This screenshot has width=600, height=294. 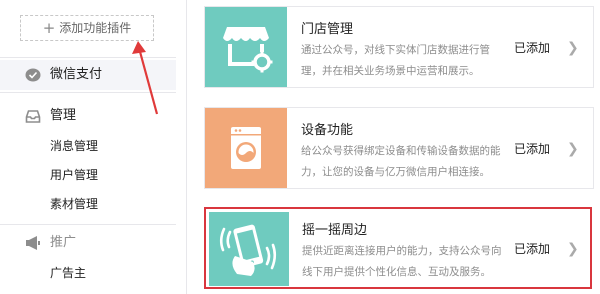 What do you see at coordinates (395, 60) in the screenshot?
I see `card-desc: 通过公众号，对线下实体门店数据进行管理，并在相关业务场景中运营和展示。` at bounding box center [395, 60].